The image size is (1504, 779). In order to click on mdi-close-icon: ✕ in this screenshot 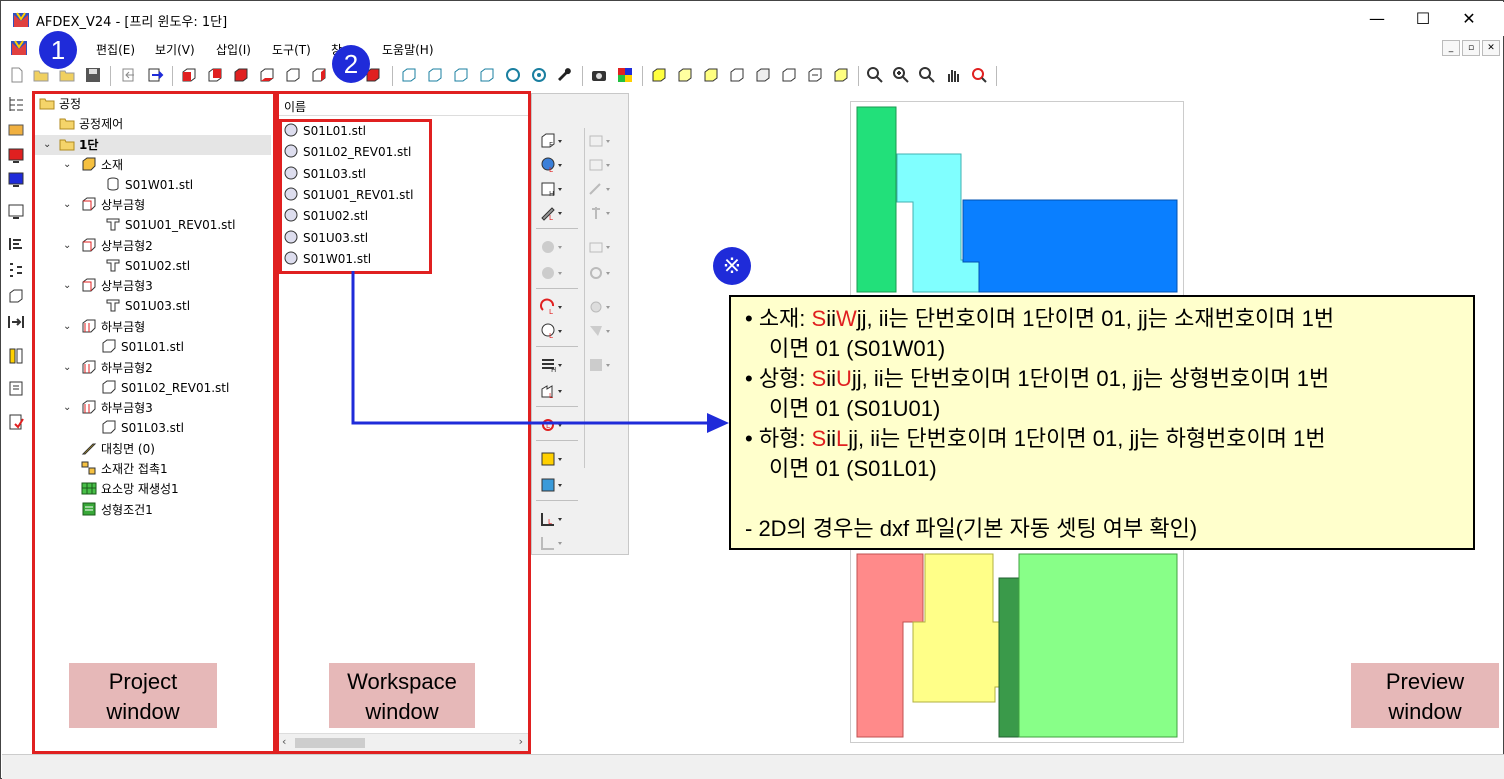, I will do `click(1491, 48)`.